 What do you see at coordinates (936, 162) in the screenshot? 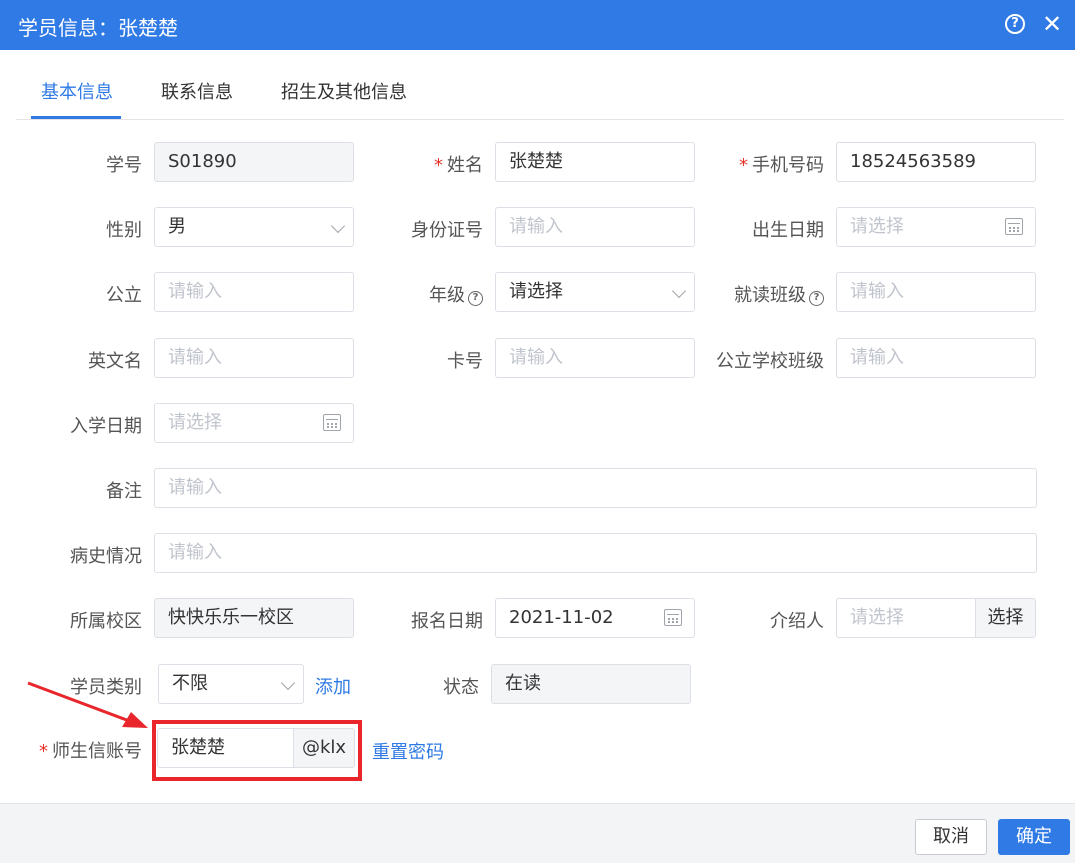
I see `mobile-input: 18524563589` at bounding box center [936, 162].